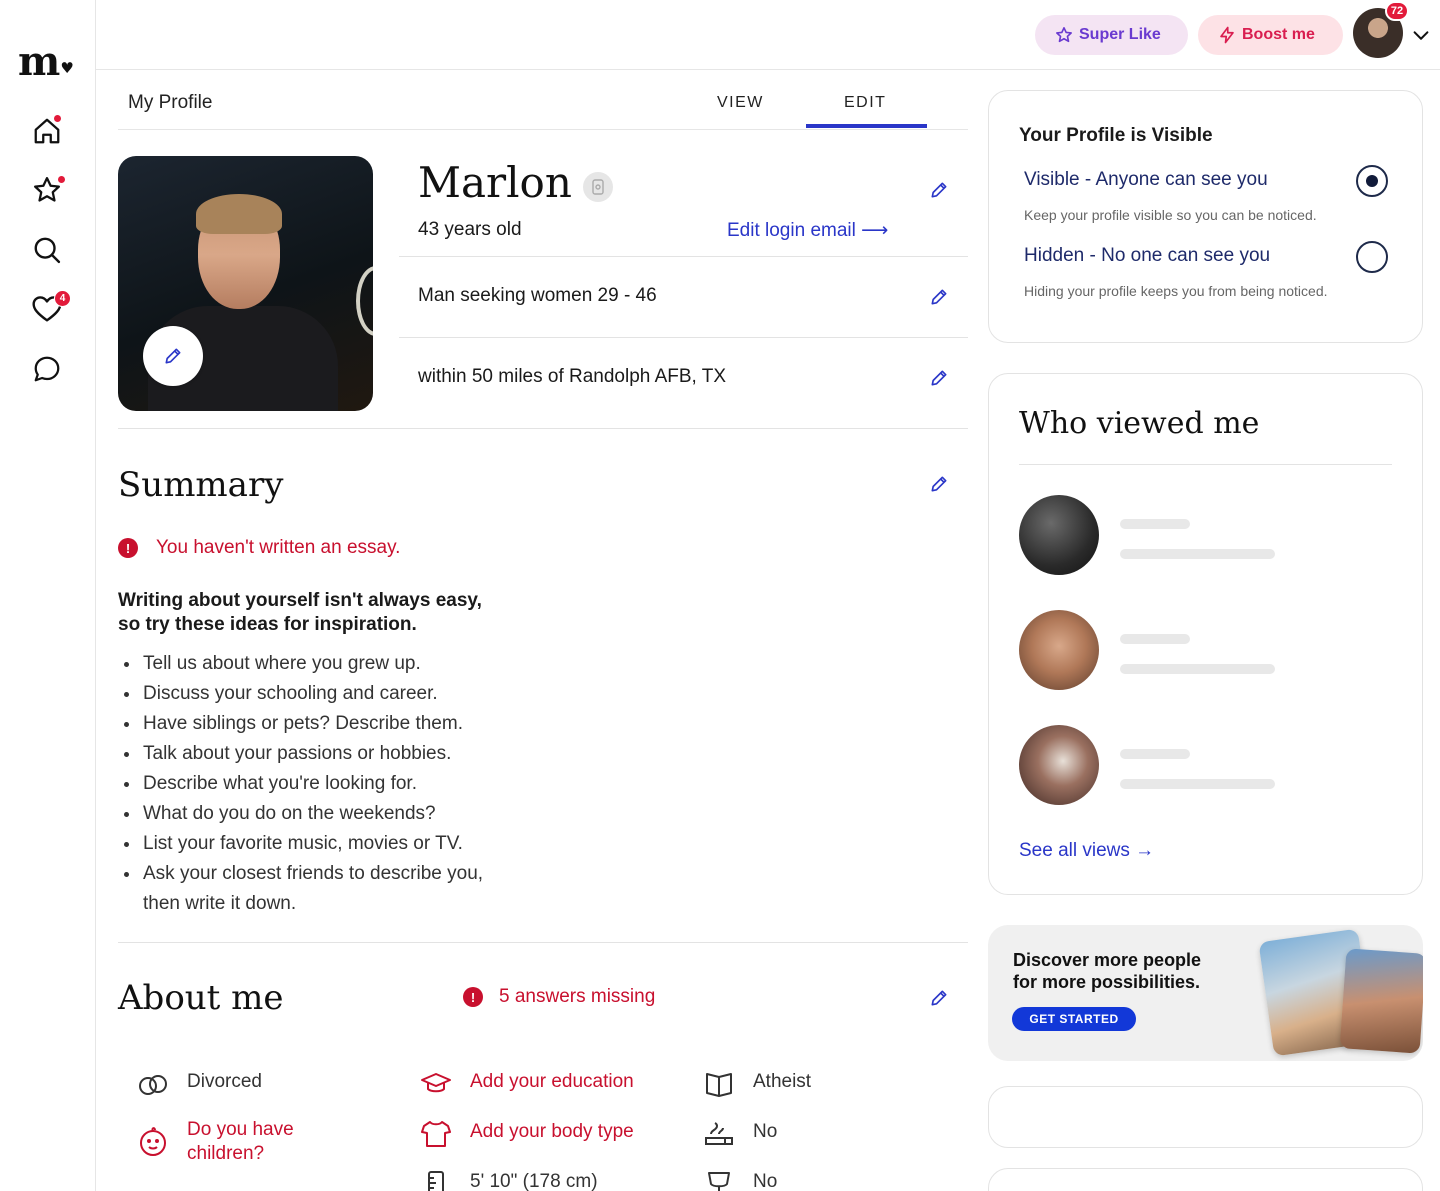 This screenshot has height=1191, width=1440. I want to click on active-tab-indicator, so click(866, 126).